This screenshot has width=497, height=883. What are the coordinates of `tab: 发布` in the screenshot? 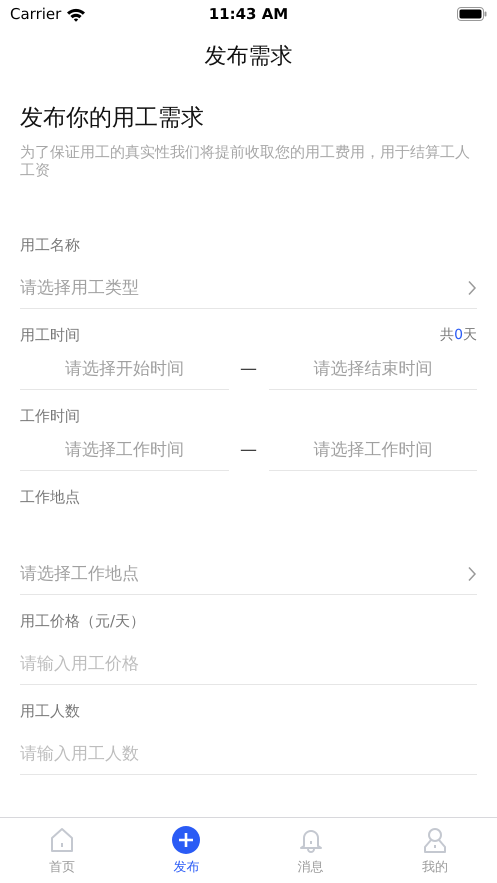 It's located at (186, 850).